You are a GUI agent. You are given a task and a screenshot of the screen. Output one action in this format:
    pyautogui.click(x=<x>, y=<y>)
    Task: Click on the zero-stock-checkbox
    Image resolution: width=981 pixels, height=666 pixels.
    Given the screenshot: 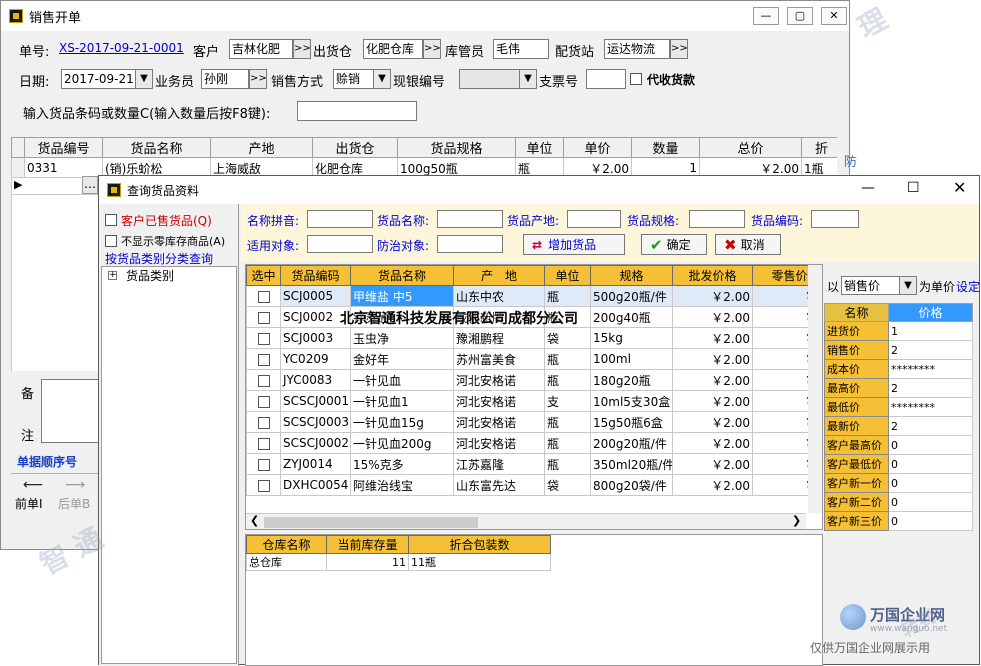 What is the action you would take?
    pyautogui.click(x=111, y=241)
    